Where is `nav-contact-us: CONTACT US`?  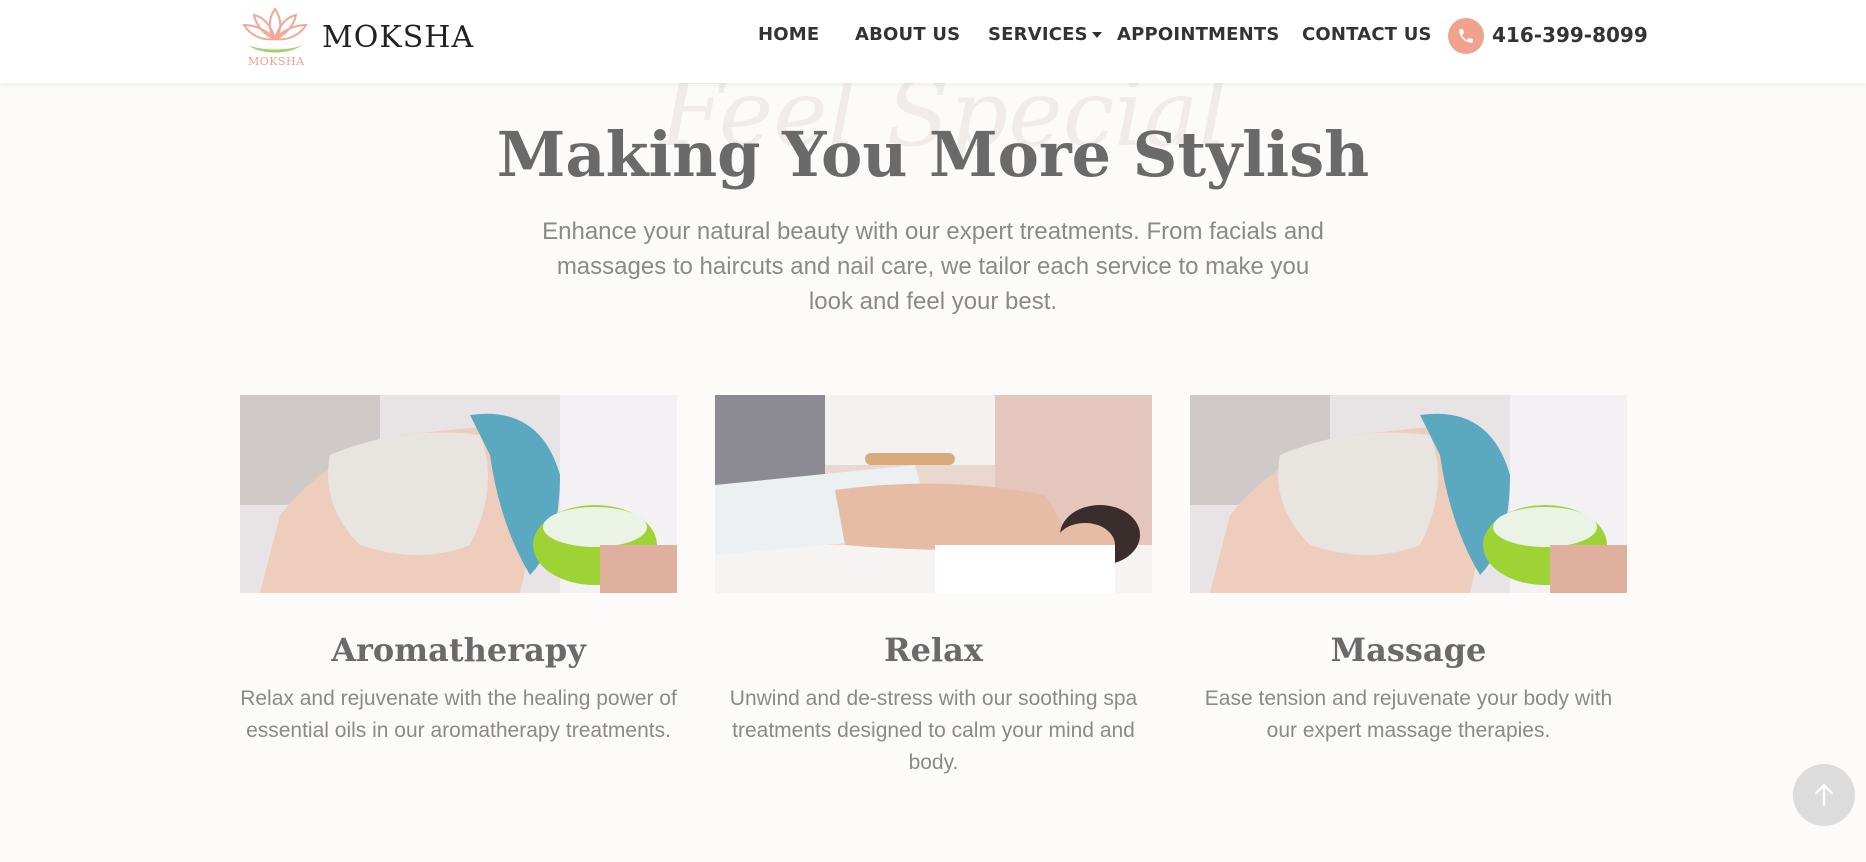
nav-contact-us: CONTACT US is located at coordinates (1367, 34).